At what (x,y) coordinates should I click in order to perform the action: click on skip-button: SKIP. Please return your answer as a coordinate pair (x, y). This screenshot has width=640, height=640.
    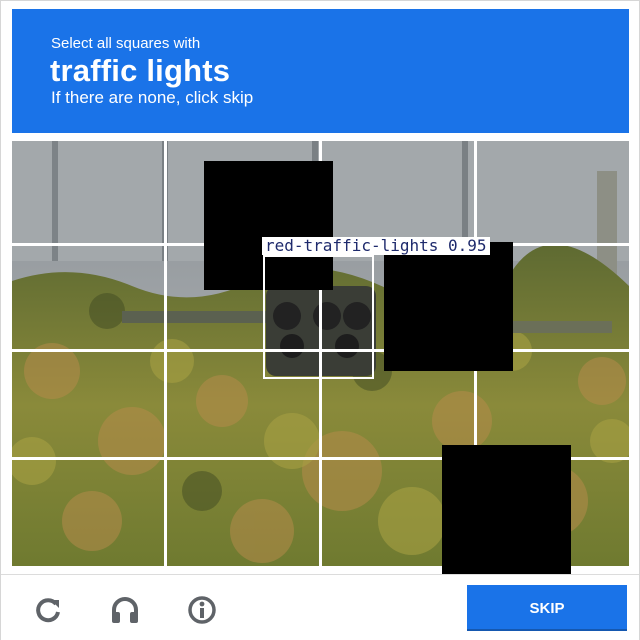
    Looking at the image, I should click on (547, 608).